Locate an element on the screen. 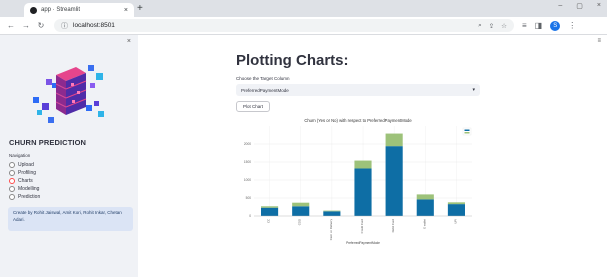 The height and width of the screenshot is (277, 607). back-icon: ← is located at coordinates (11, 25).